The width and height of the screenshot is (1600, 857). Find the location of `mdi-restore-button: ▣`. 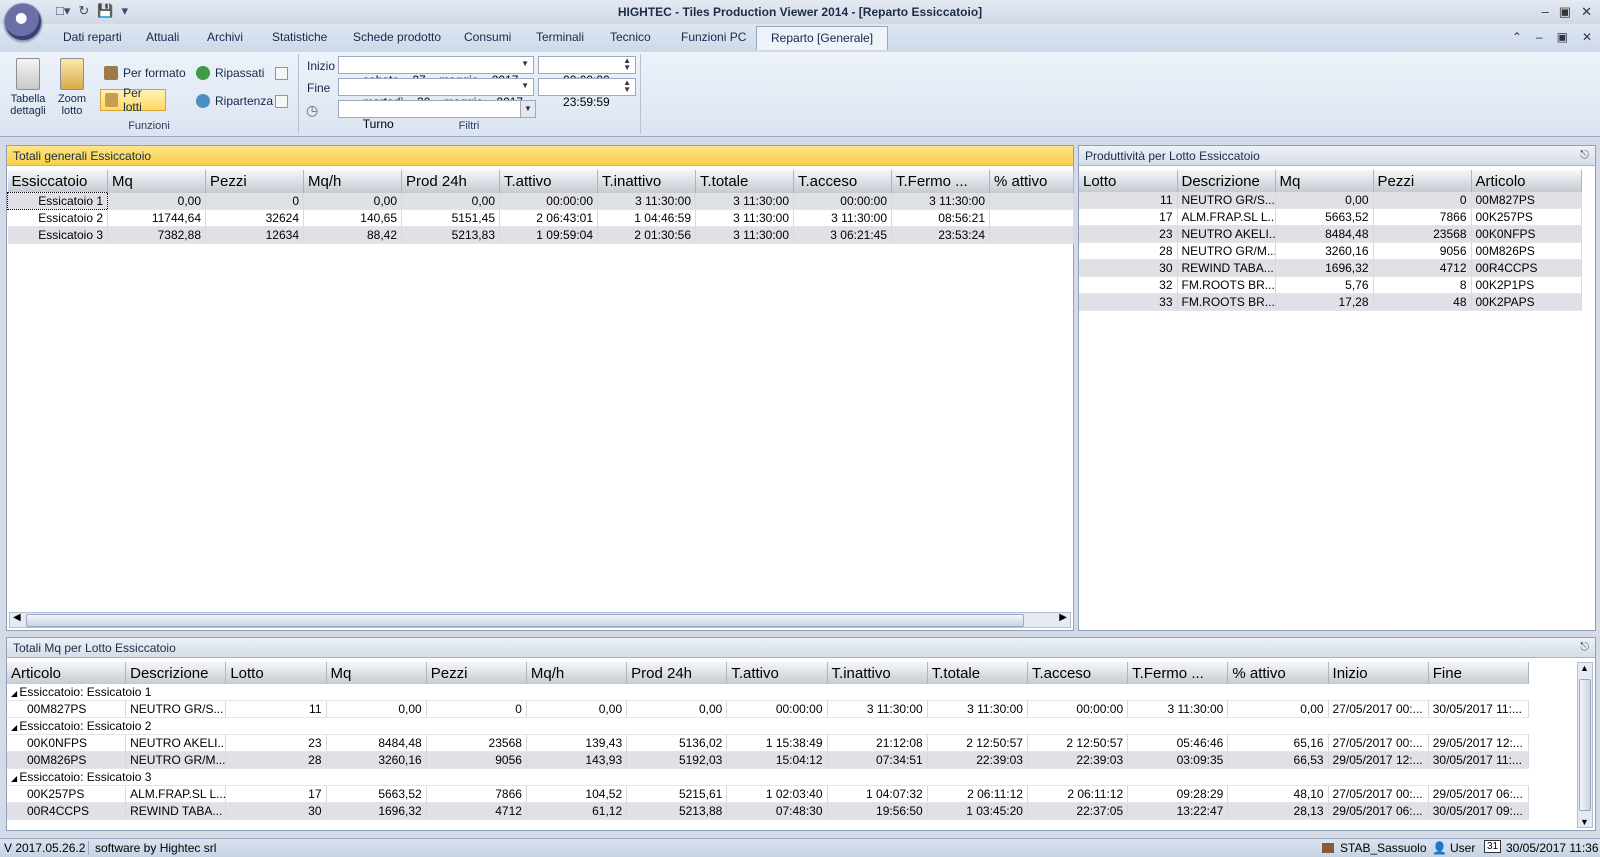

mdi-restore-button: ▣ is located at coordinates (1562, 37).